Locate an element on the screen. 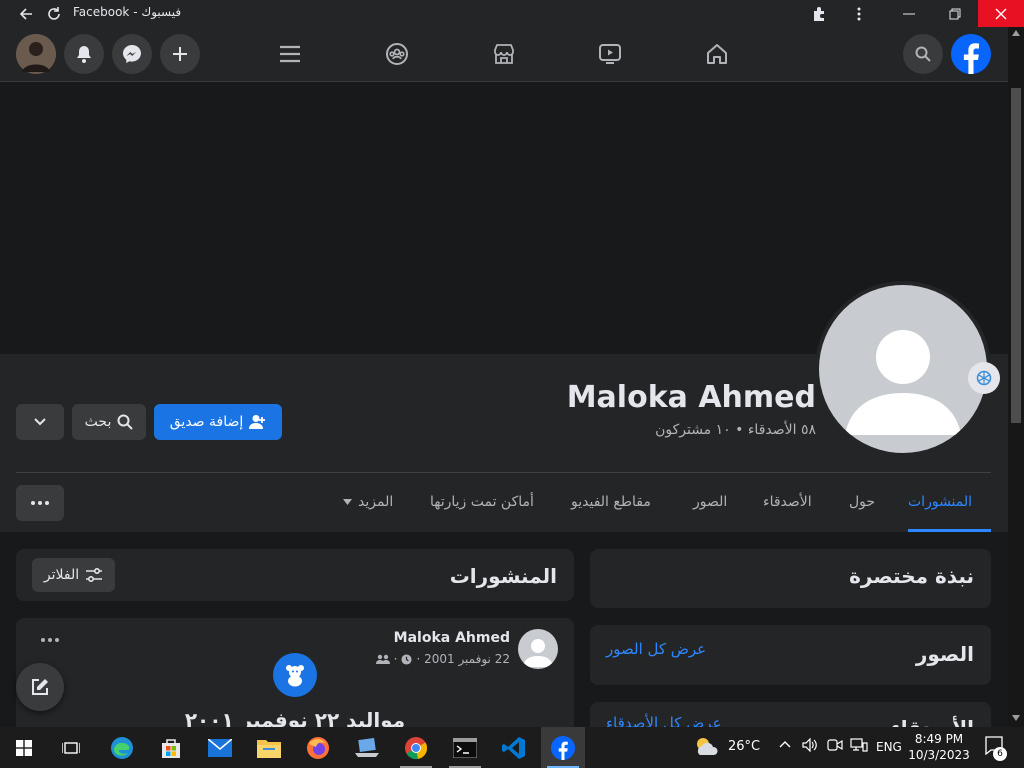 This screenshot has width=1024, height=768. messenger-icon is located at coordinates (132, 54).